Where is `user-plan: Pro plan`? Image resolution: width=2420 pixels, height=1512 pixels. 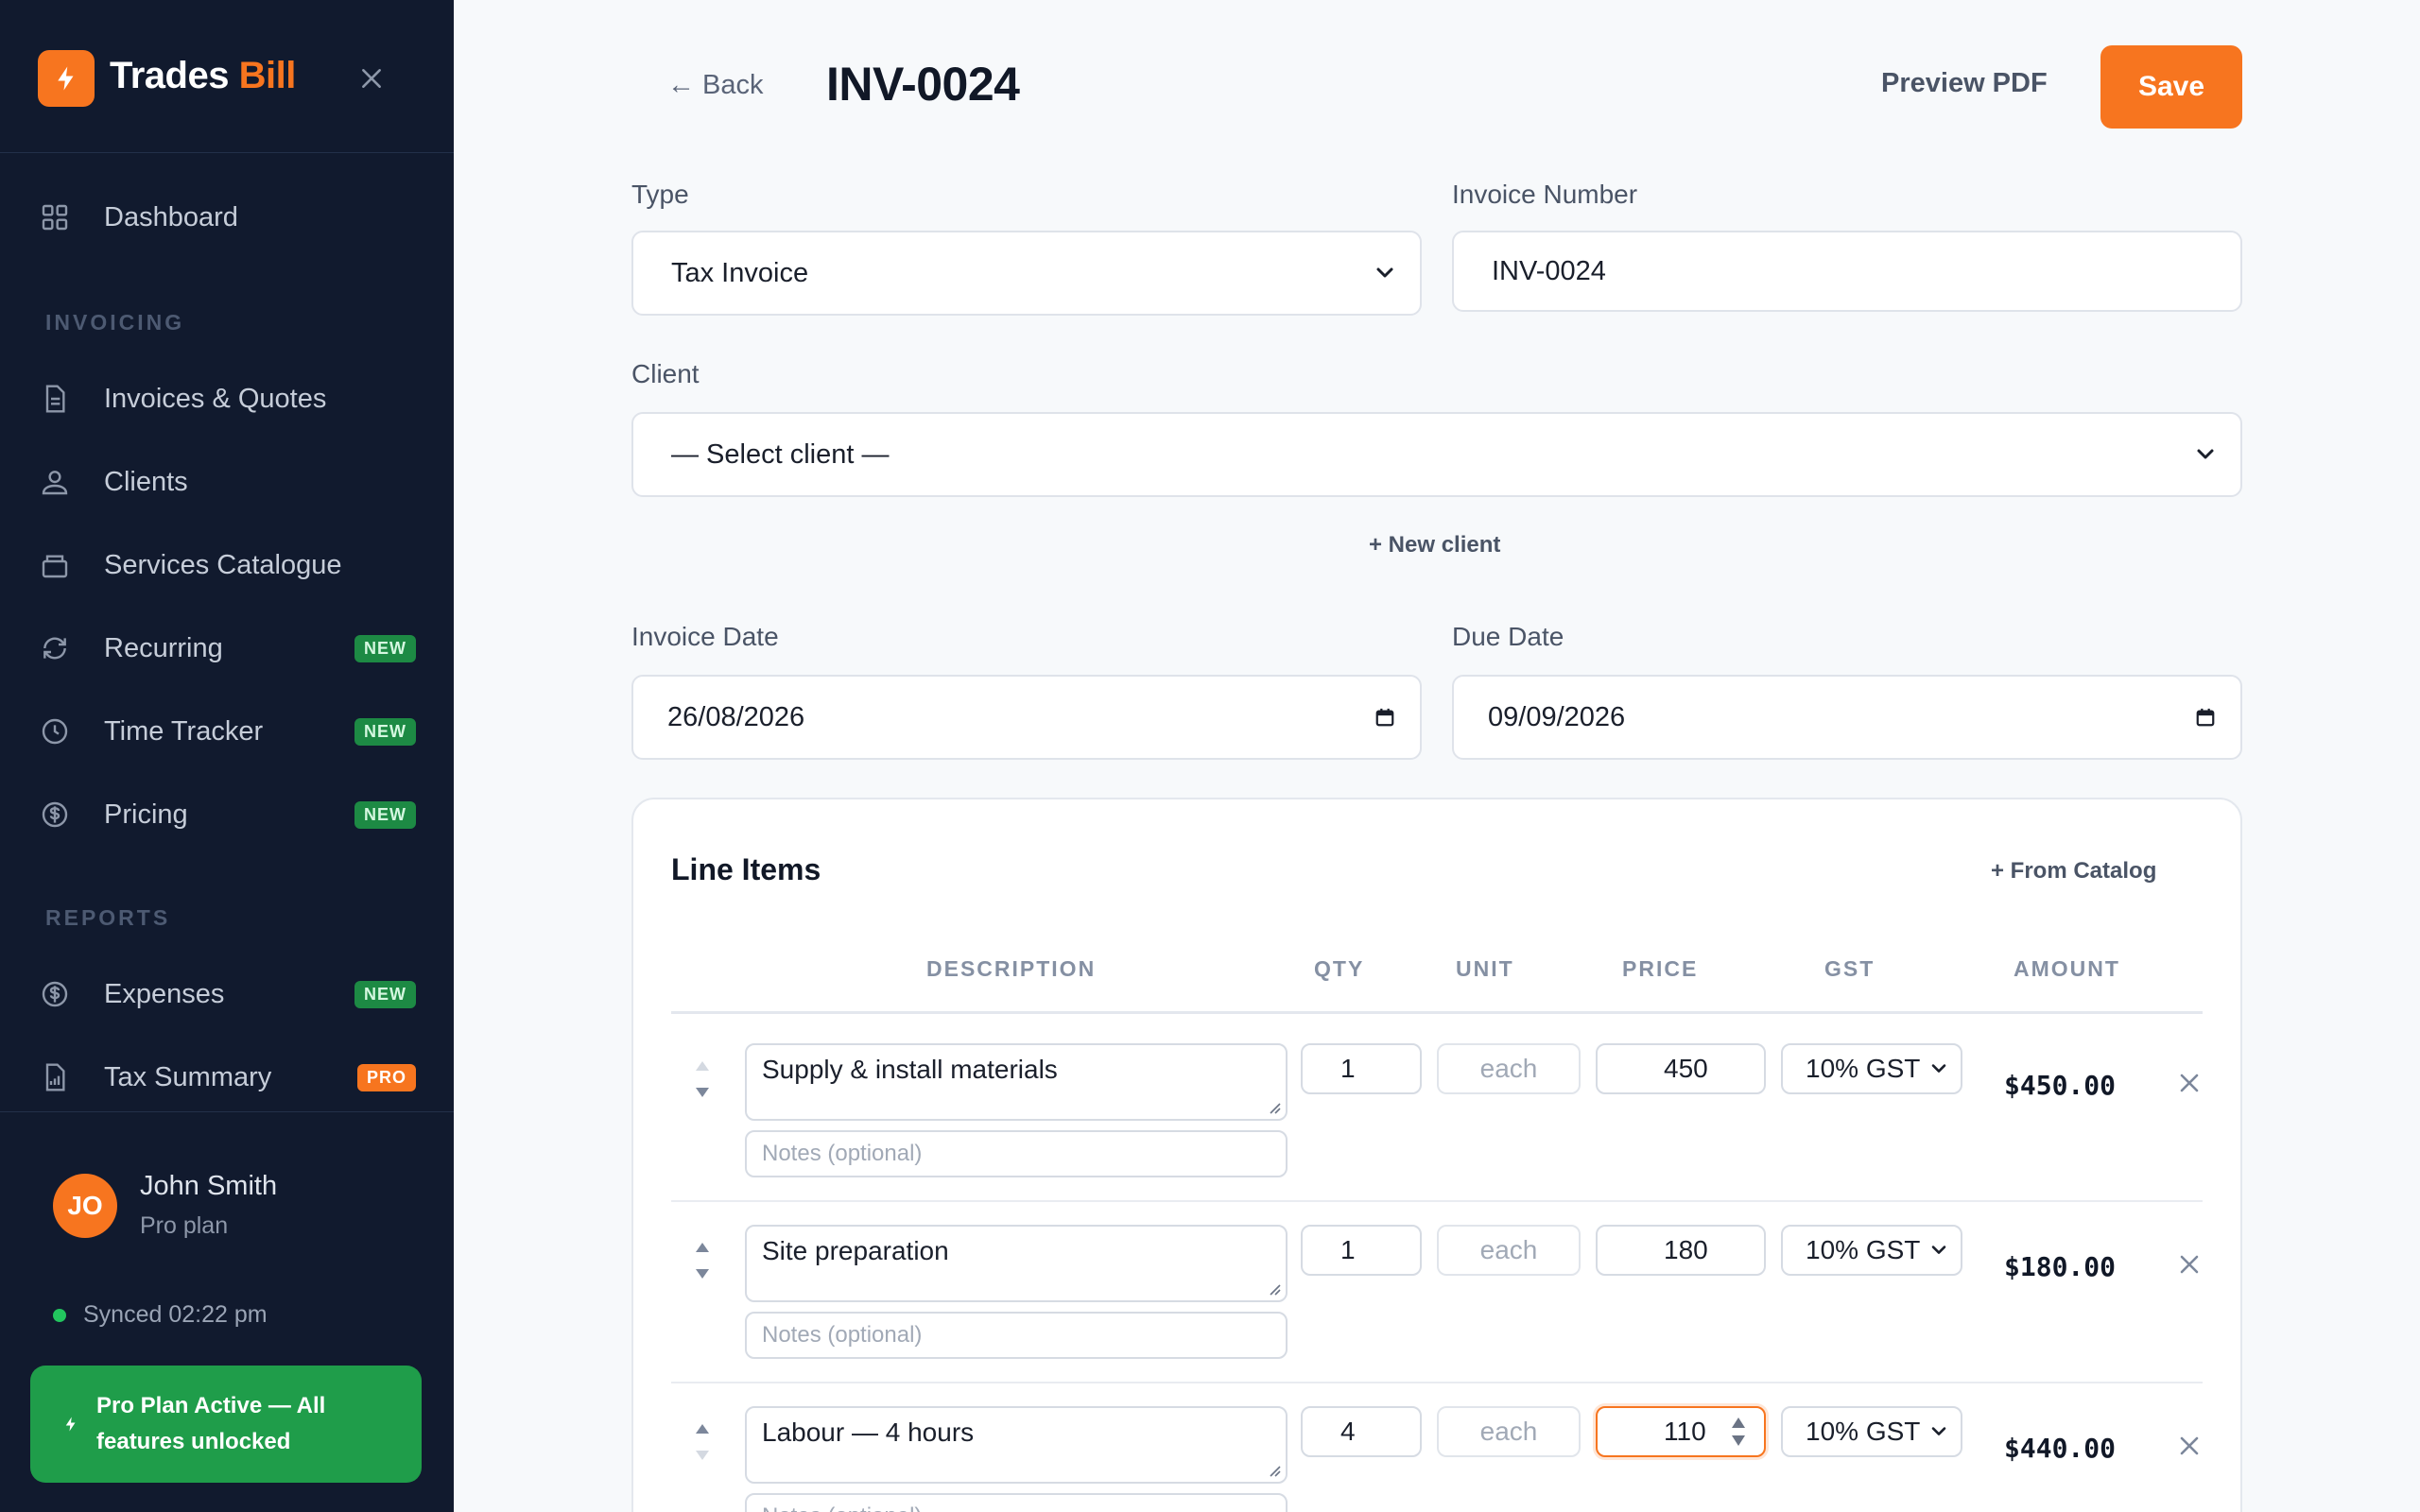
user-plan: Pro plan is located at coordinates (185, 1225).